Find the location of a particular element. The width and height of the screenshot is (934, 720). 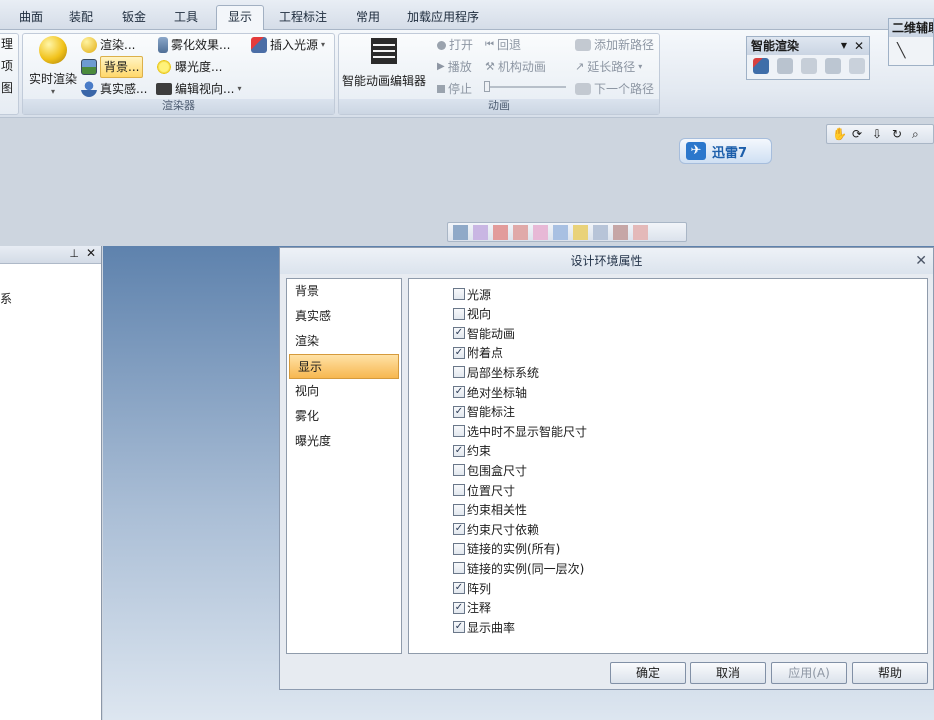

xunlei-float-button: ✈ 迅雷7 is located at coordinates (725, 151).